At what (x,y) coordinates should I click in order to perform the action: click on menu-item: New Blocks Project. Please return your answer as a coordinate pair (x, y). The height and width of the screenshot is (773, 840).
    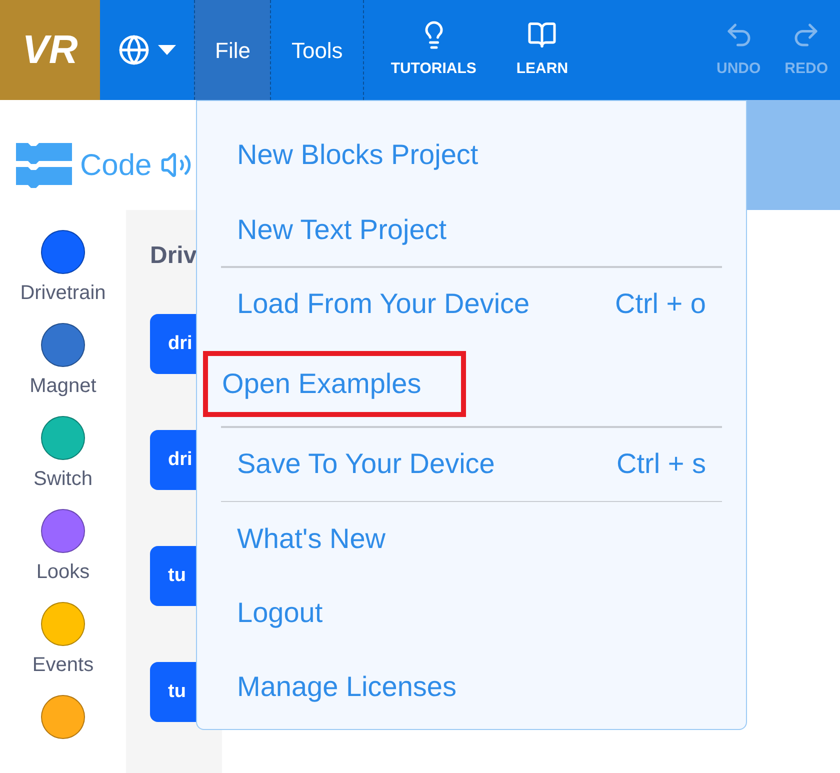
    Looking at the image, I should click on (471, 155).